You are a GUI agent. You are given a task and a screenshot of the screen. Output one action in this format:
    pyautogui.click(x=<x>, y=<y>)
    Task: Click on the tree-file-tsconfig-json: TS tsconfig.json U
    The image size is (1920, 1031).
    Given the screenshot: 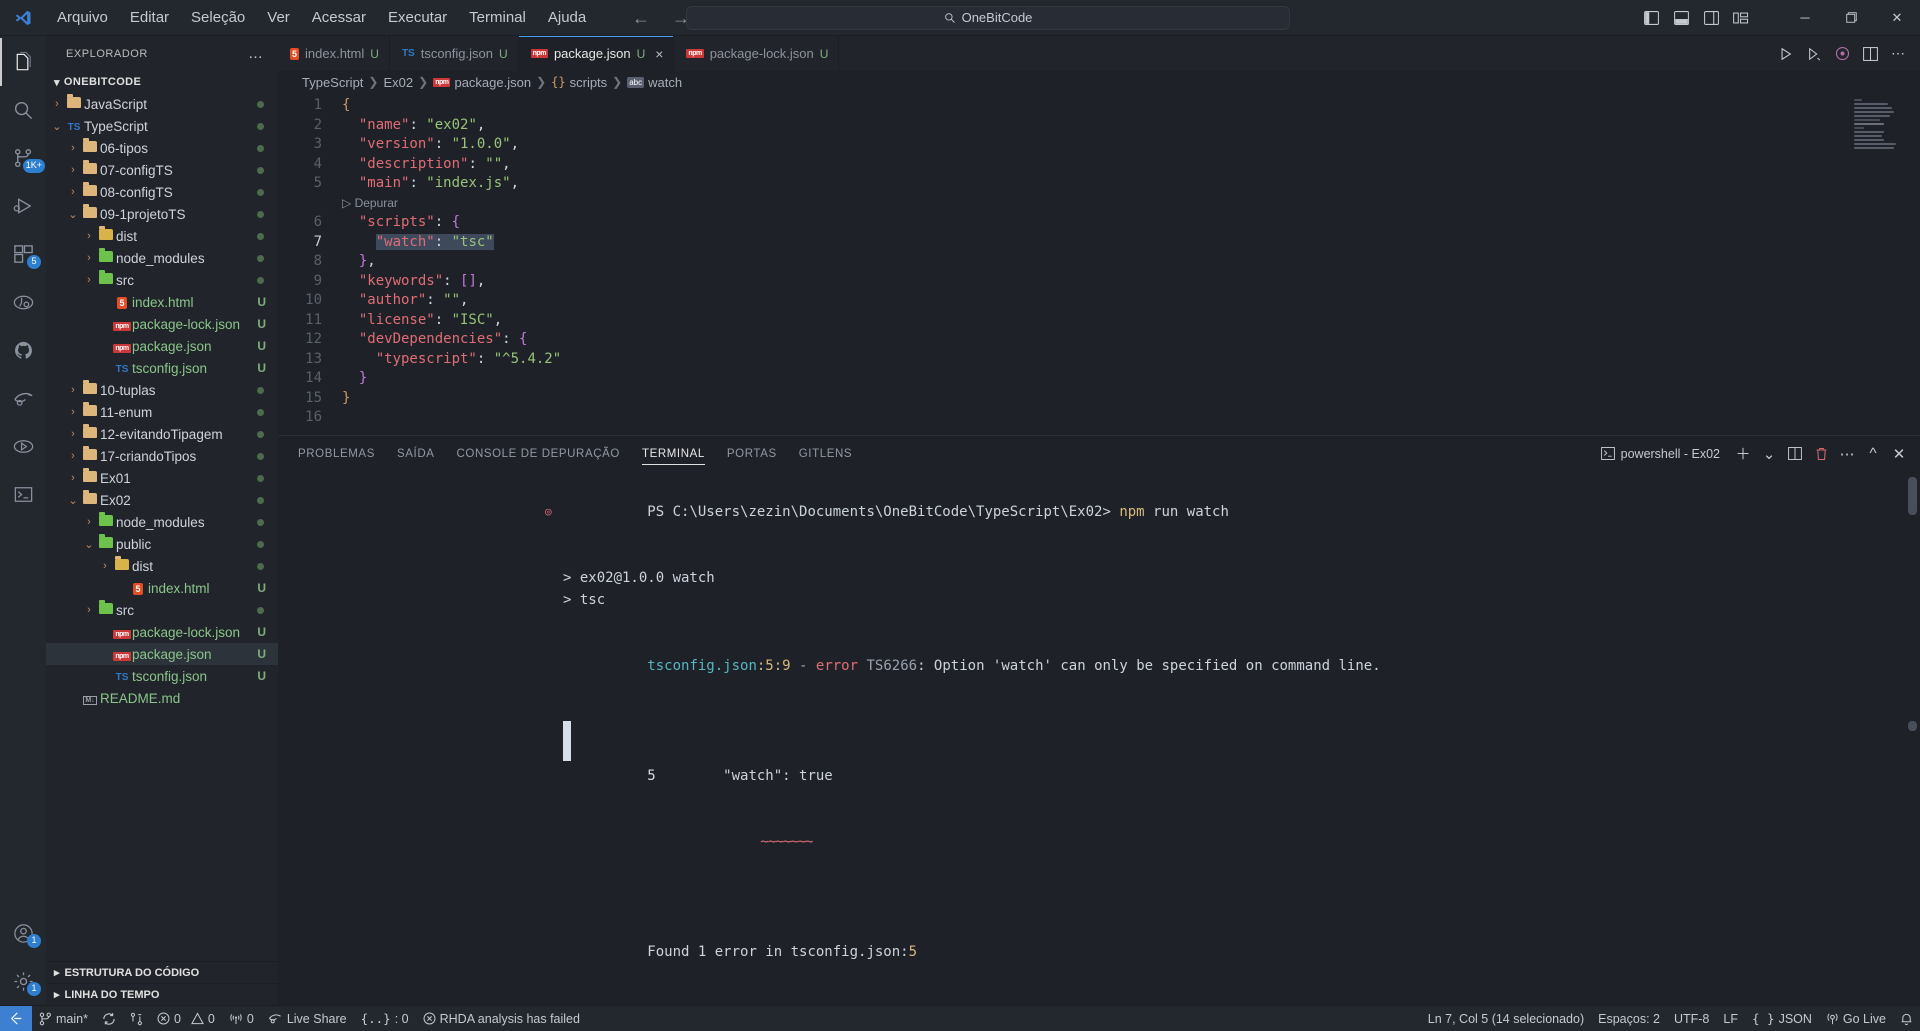 What is the action you would take?
    pyautogui.click(x=162, y=676)
    